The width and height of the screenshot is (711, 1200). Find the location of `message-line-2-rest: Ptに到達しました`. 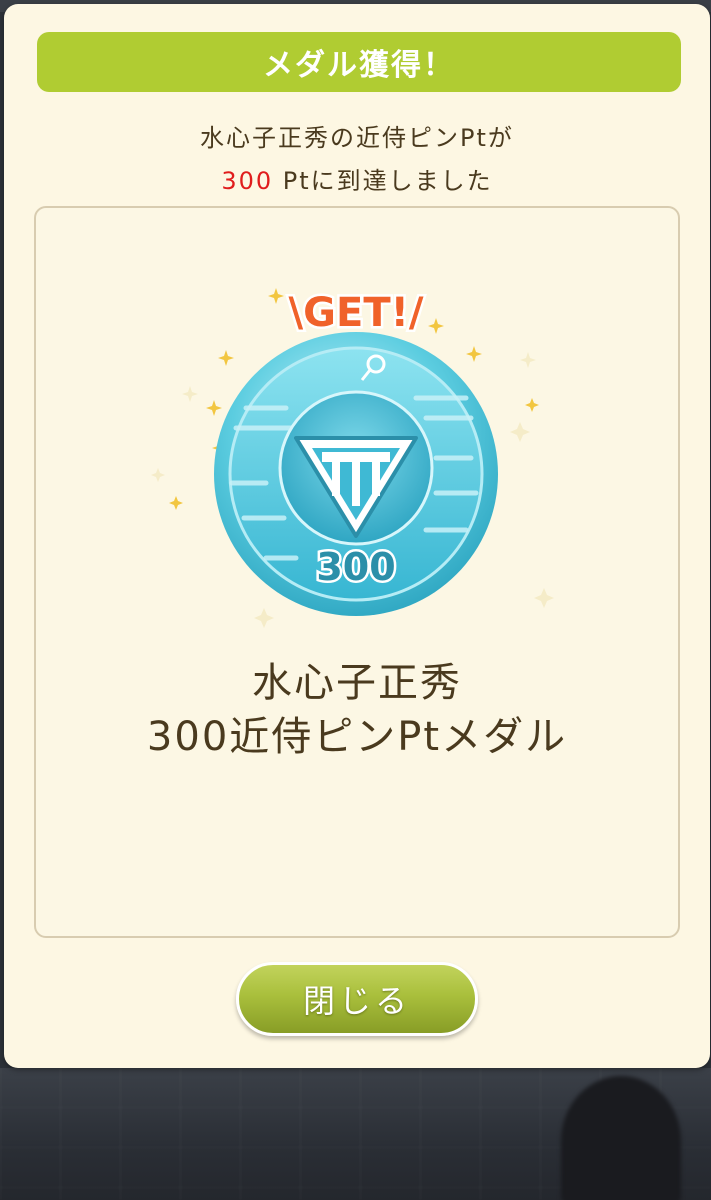

message-line-2-rest: Ptに到達しました is located at coordinates (383, 181).